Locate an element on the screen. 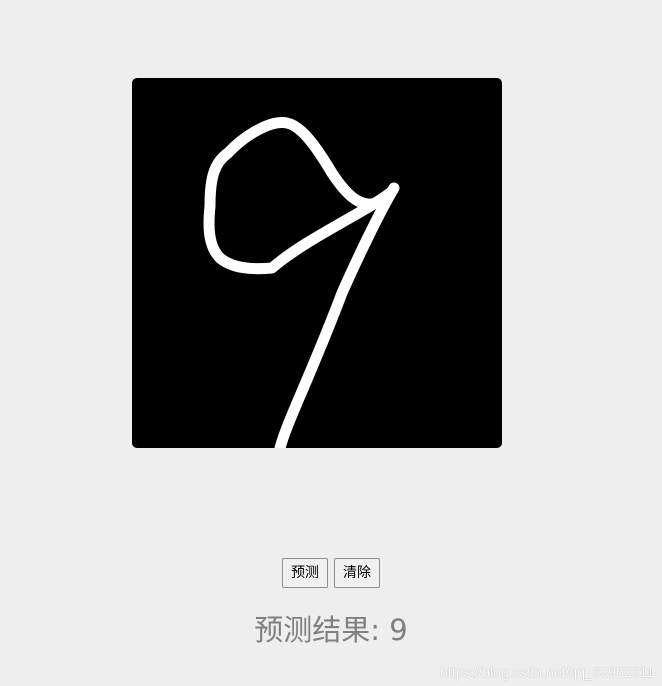 The height and width of the screenshot is (686, 662). result-value: 9 is located at coordinates (398, 630).